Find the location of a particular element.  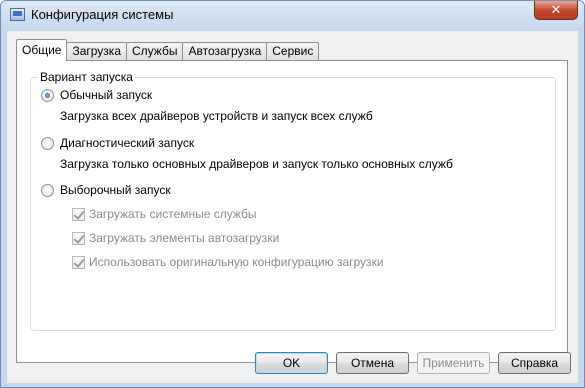

radio-selective-startup: Выборочный запуск is located at coordinates (106, 190).